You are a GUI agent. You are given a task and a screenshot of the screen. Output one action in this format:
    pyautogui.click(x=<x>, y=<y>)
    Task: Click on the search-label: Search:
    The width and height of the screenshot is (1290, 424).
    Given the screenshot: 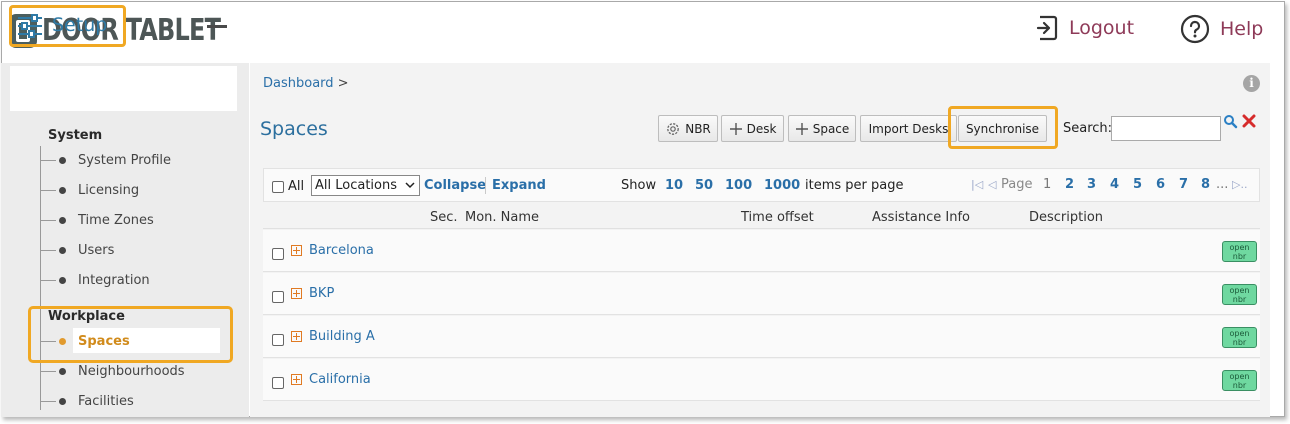 What is the action you would take?
    pyautogui.click(x=1088, y=128)
    